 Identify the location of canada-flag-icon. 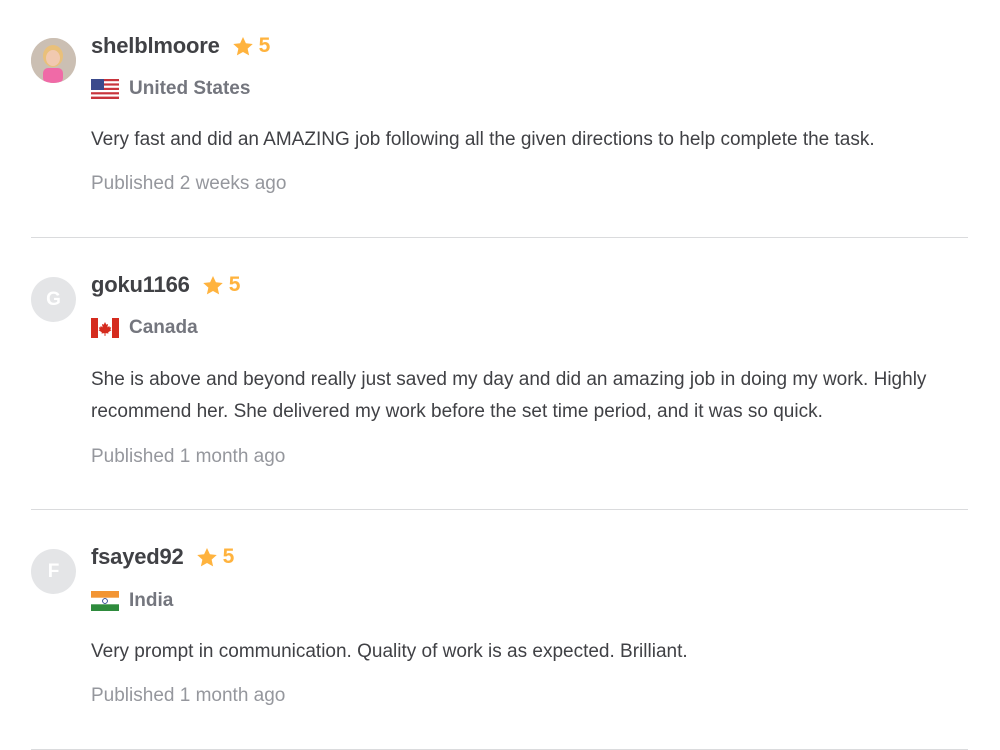
(105, 328).